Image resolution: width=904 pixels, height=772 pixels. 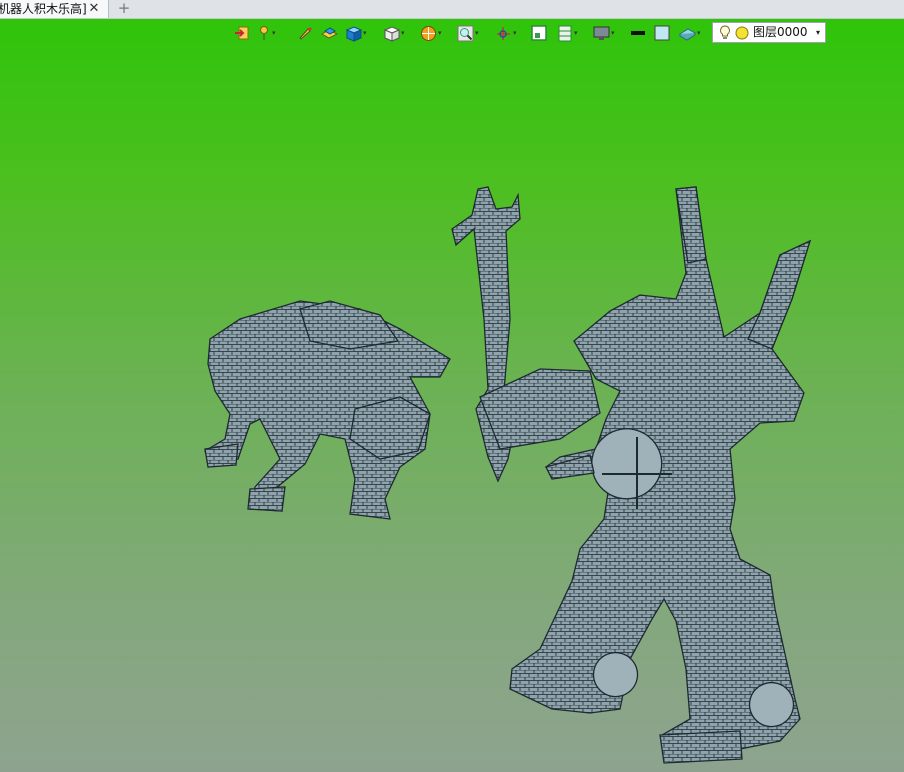 I want to click on lion-model, so click(x=327, y=410).